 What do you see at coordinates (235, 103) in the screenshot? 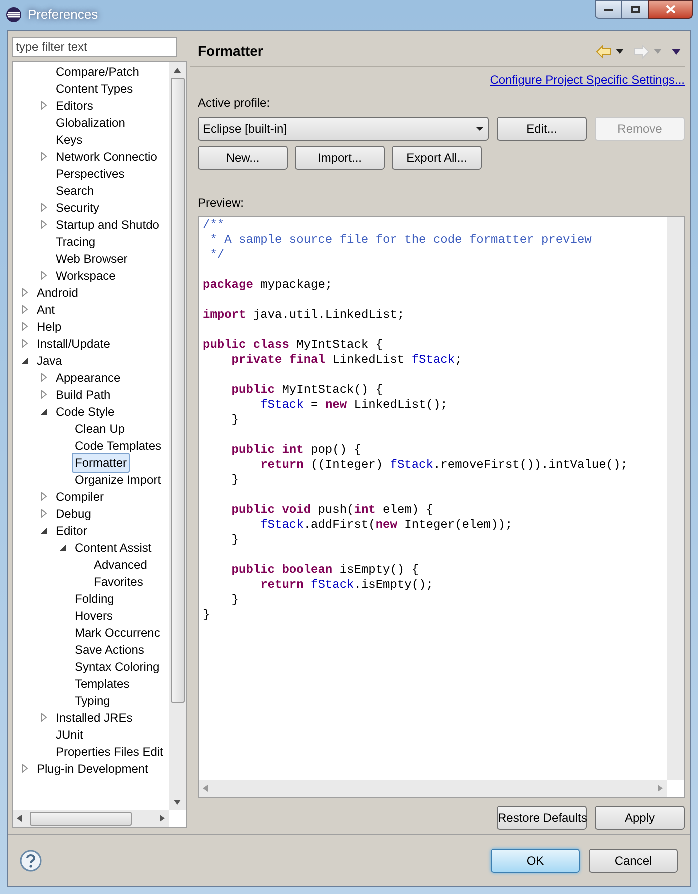
I see `active-profile-label: Active profile:` at bounding box center [235, 103].